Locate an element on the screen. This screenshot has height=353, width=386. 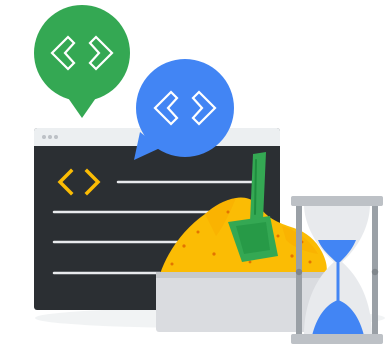
hourglass-top-cap is located at coordinates (337, 201).